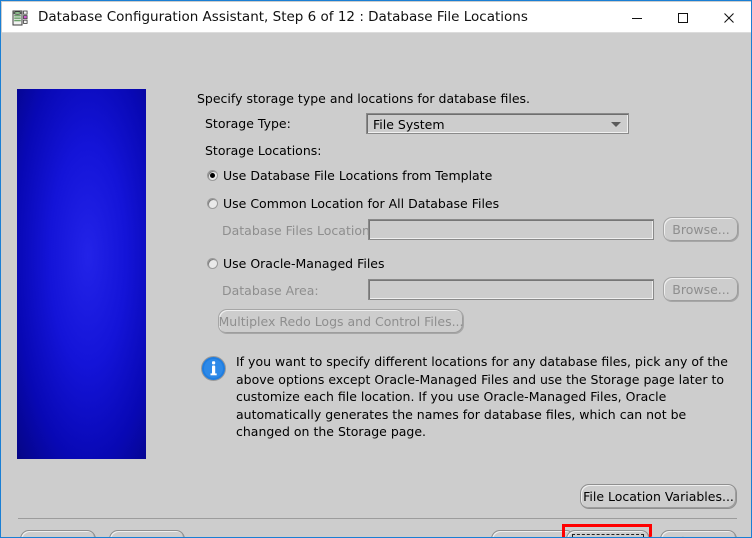  What do you see at coordinates (298, 230) in the screenshot?
I see `database-files-location-label: Database Files Location:` at bounding box center [298, 230].